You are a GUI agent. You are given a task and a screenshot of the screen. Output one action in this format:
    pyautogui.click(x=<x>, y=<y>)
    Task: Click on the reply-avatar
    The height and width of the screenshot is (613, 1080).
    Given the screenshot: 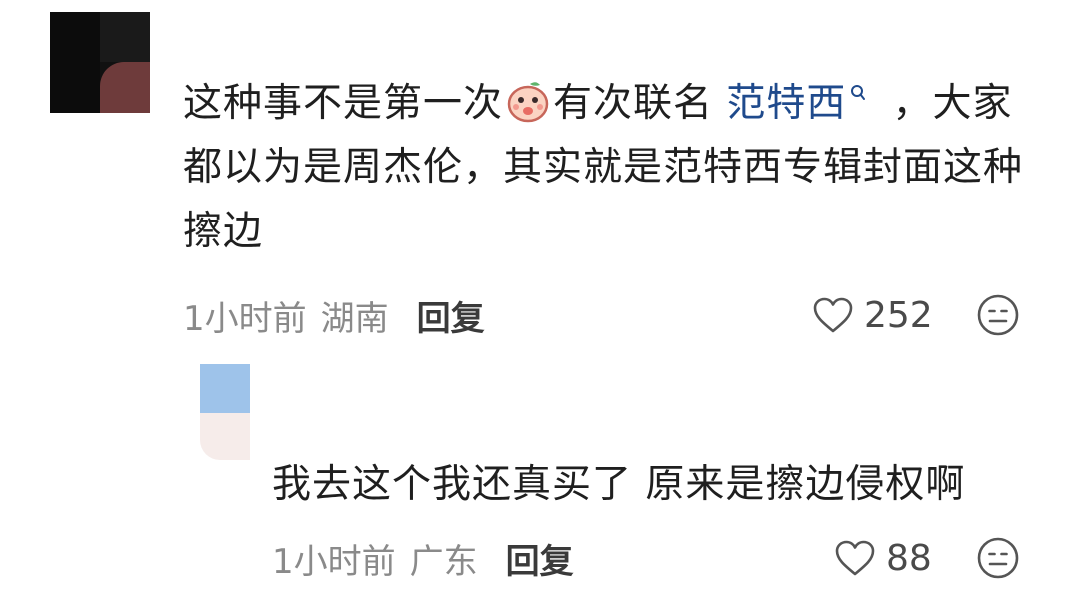 What is the action you would take?
    pyautogui.click(x=225, y=412)
    